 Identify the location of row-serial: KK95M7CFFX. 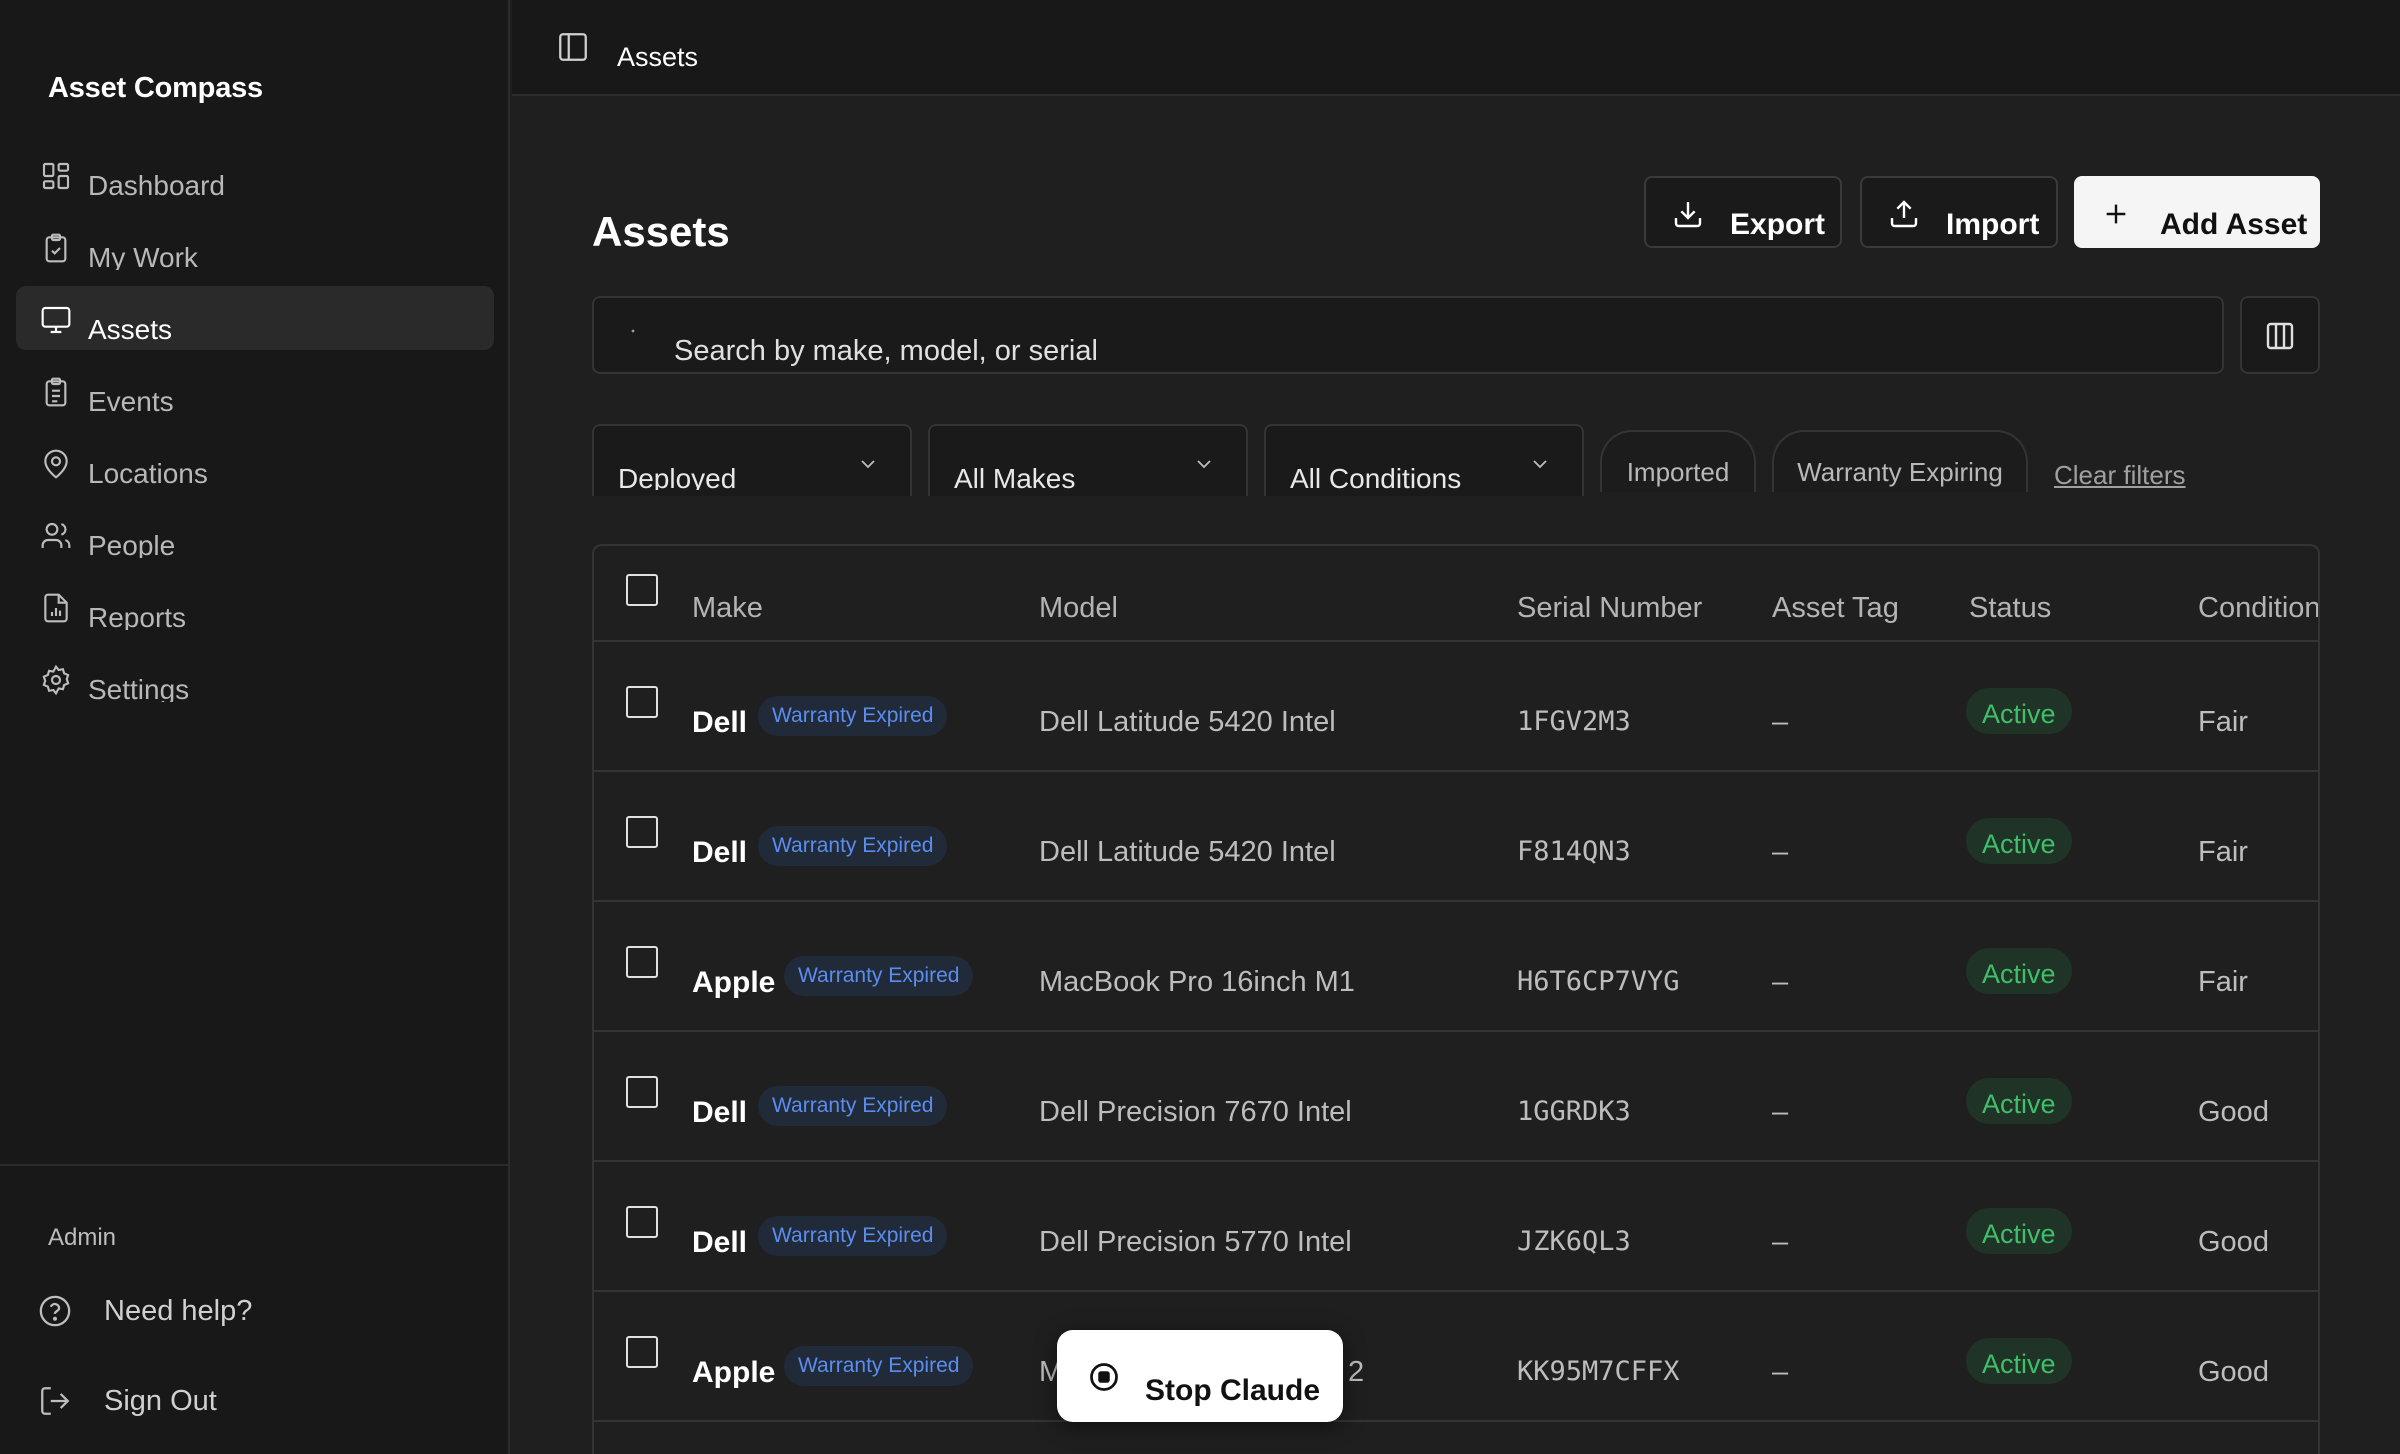
(1598, 1371).